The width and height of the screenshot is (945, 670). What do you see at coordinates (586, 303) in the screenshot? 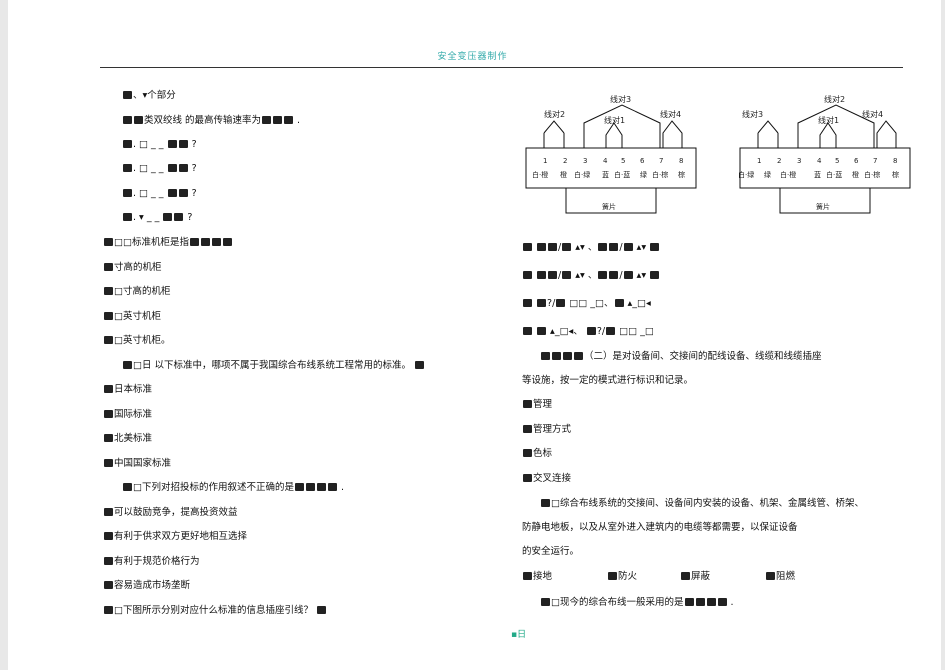
I see `option-line: ?/ □□ _□、 ▴_□◂` at bounding box center [586, 303].